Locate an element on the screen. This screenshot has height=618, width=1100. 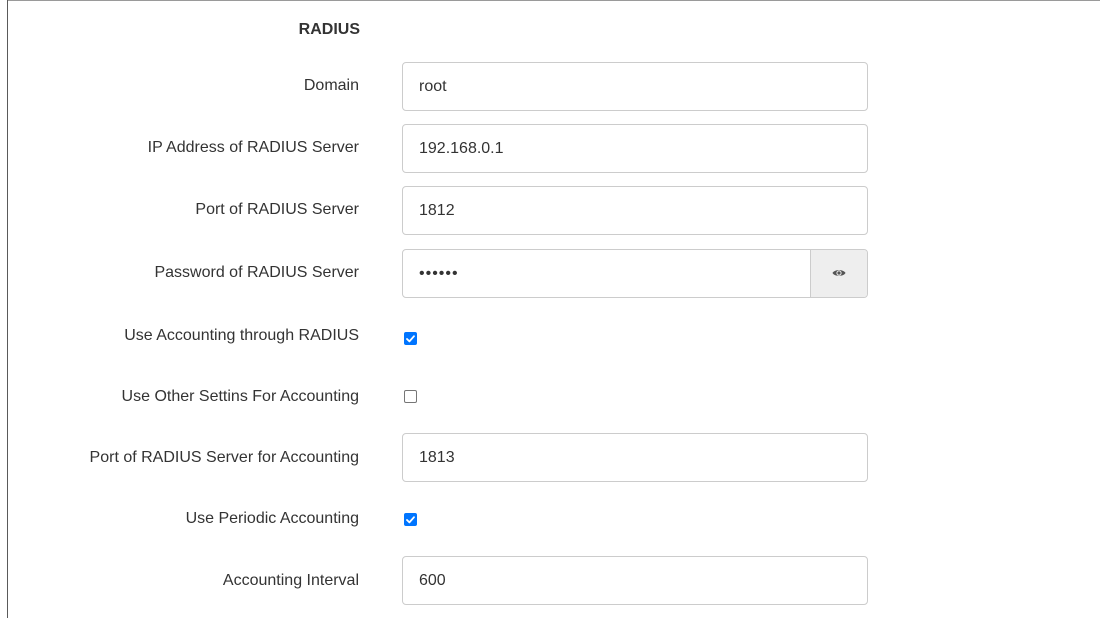
use-other-settings-checkbox is located at coordinates (410, 396).